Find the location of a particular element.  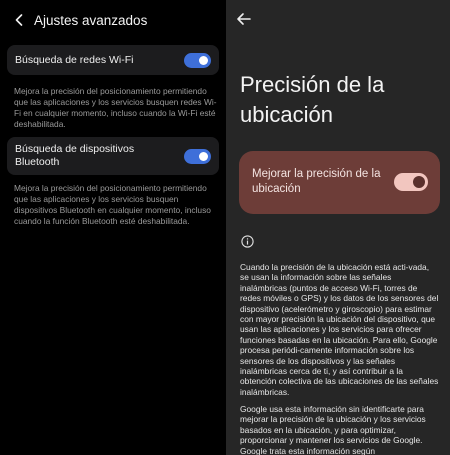

info-icon is located at coordinates (247, 241).